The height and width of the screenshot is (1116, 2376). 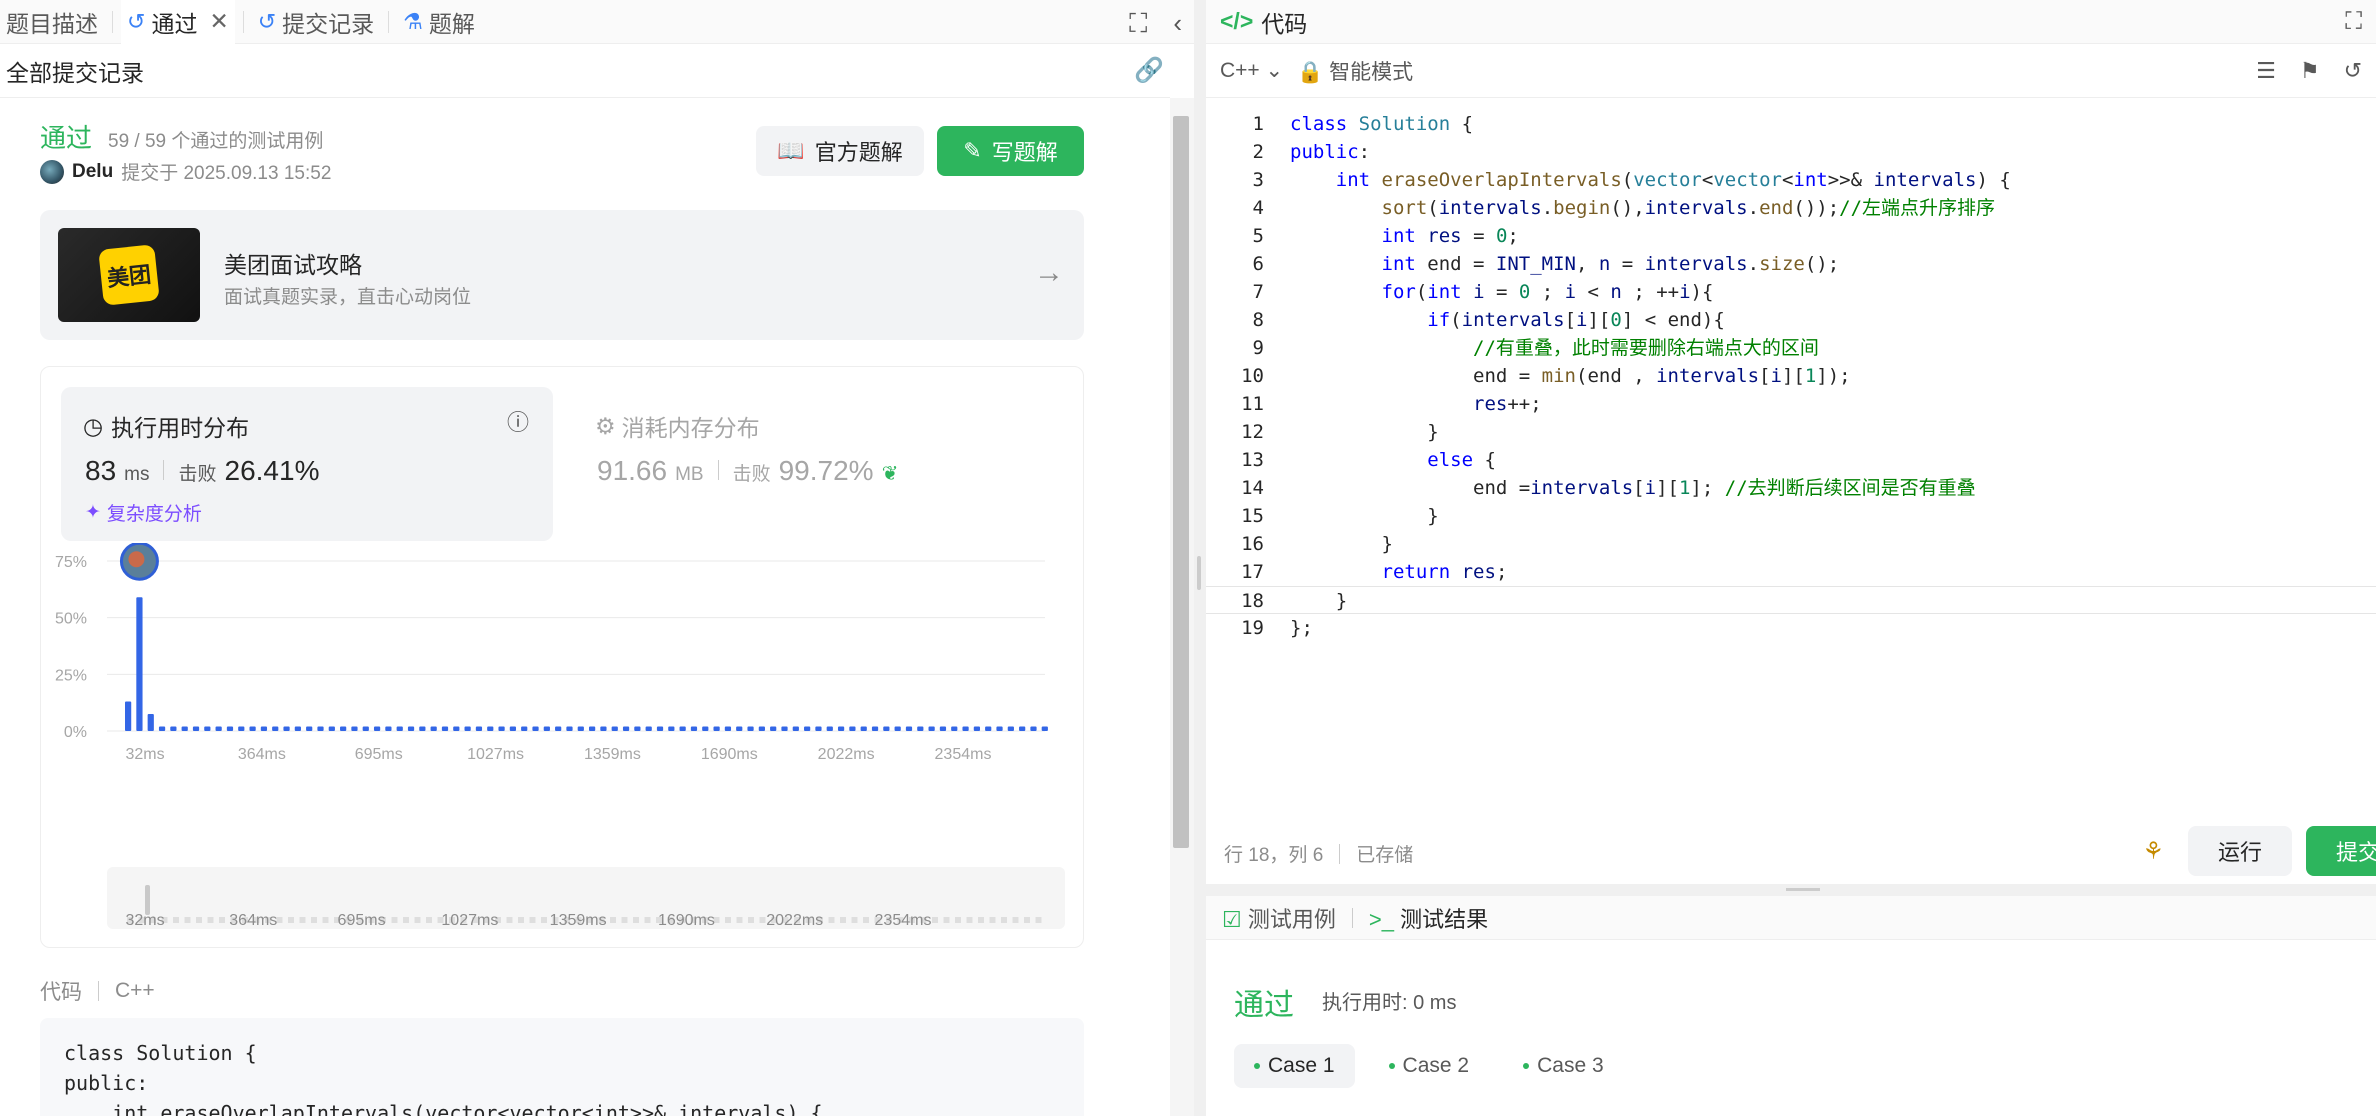 I want to click on sparkle-icon: ✦, so click(x=93, y=512).